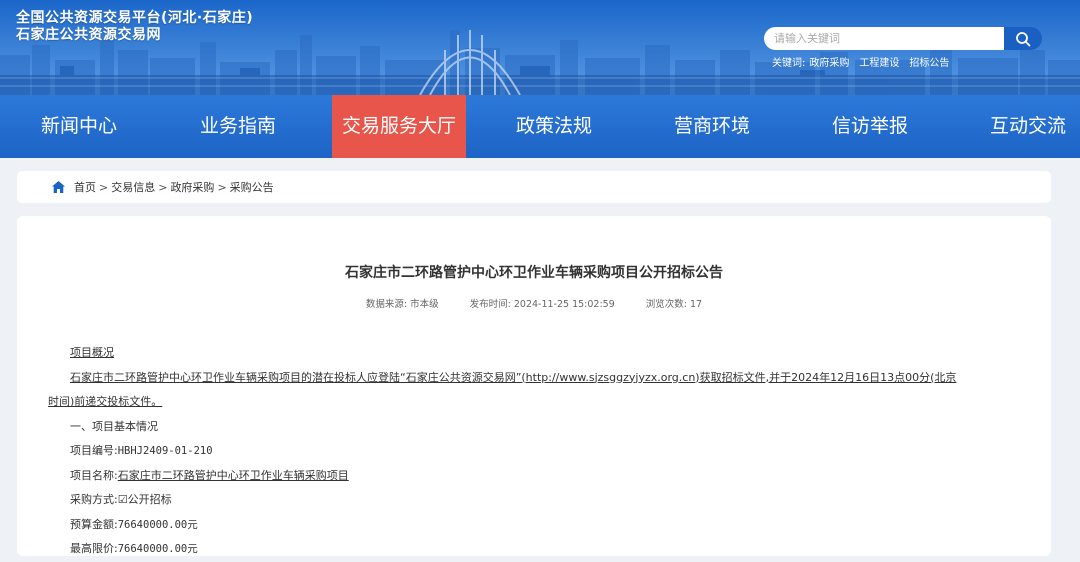  I want to click on search-input, so click(884, 38).